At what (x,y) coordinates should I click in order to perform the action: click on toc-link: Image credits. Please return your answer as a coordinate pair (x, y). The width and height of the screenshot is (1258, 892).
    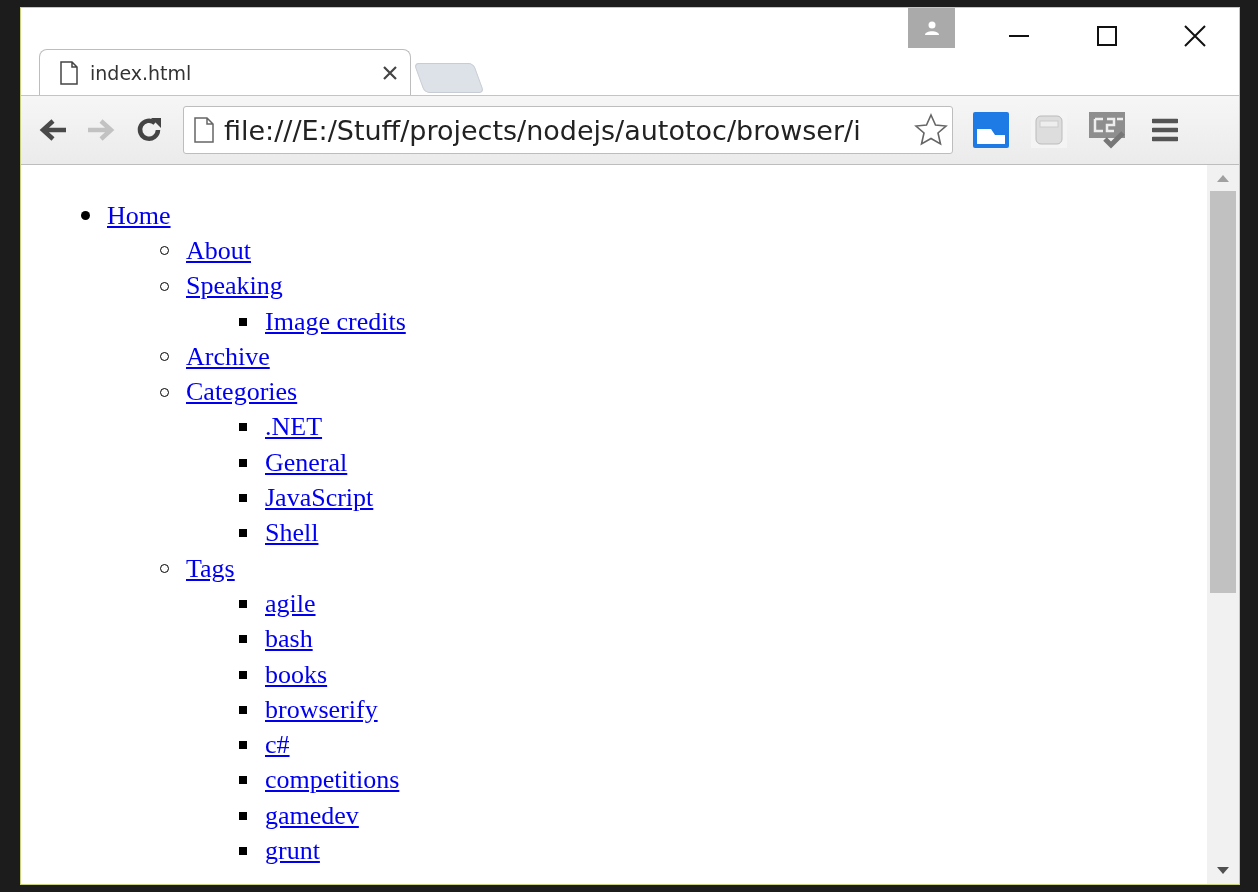
    Looking at the image, I should click on (335, 321).